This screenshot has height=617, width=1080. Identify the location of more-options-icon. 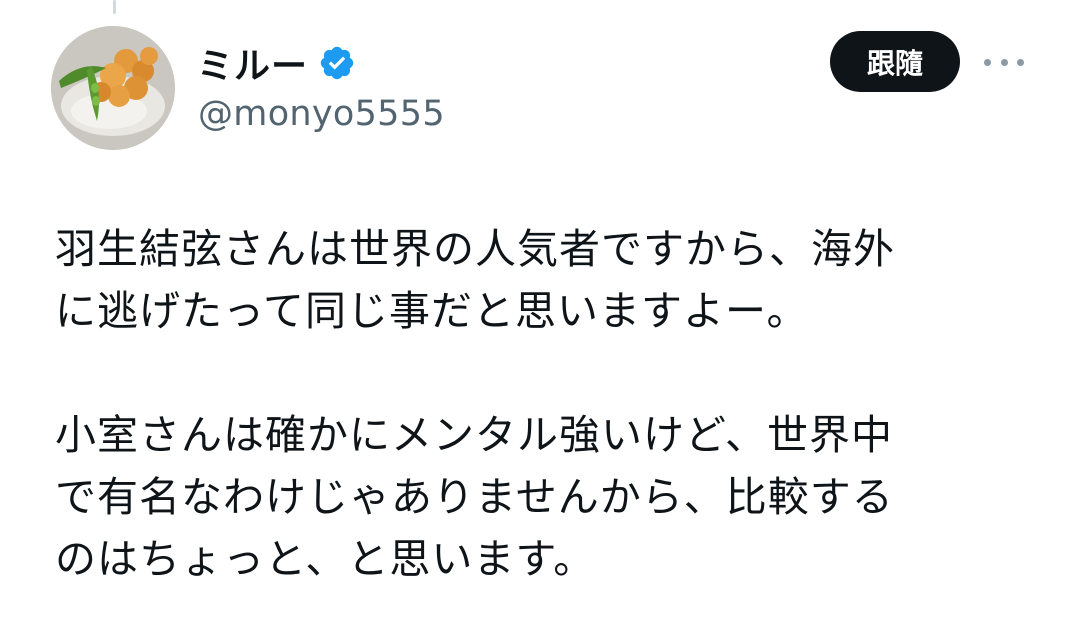
(1004, 62).